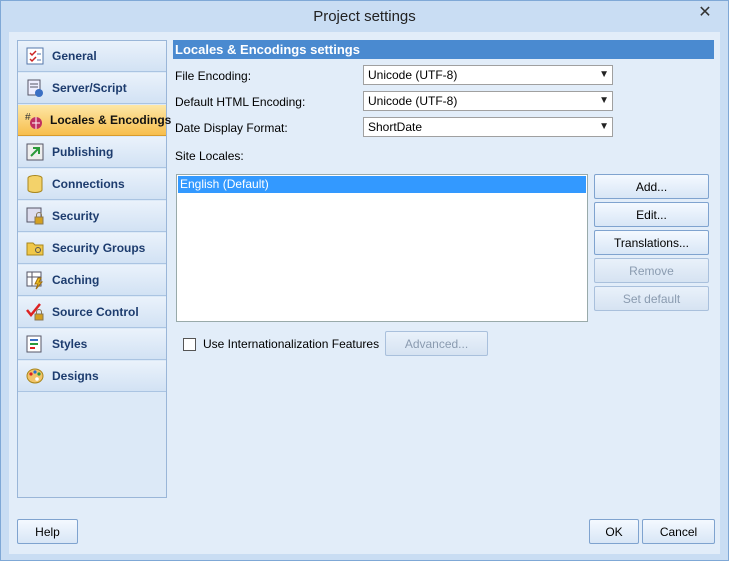 This screenshot has width=729, height=561. I want to click on html-encoding-label: Default HTML Encoding:, so click(240, 102).